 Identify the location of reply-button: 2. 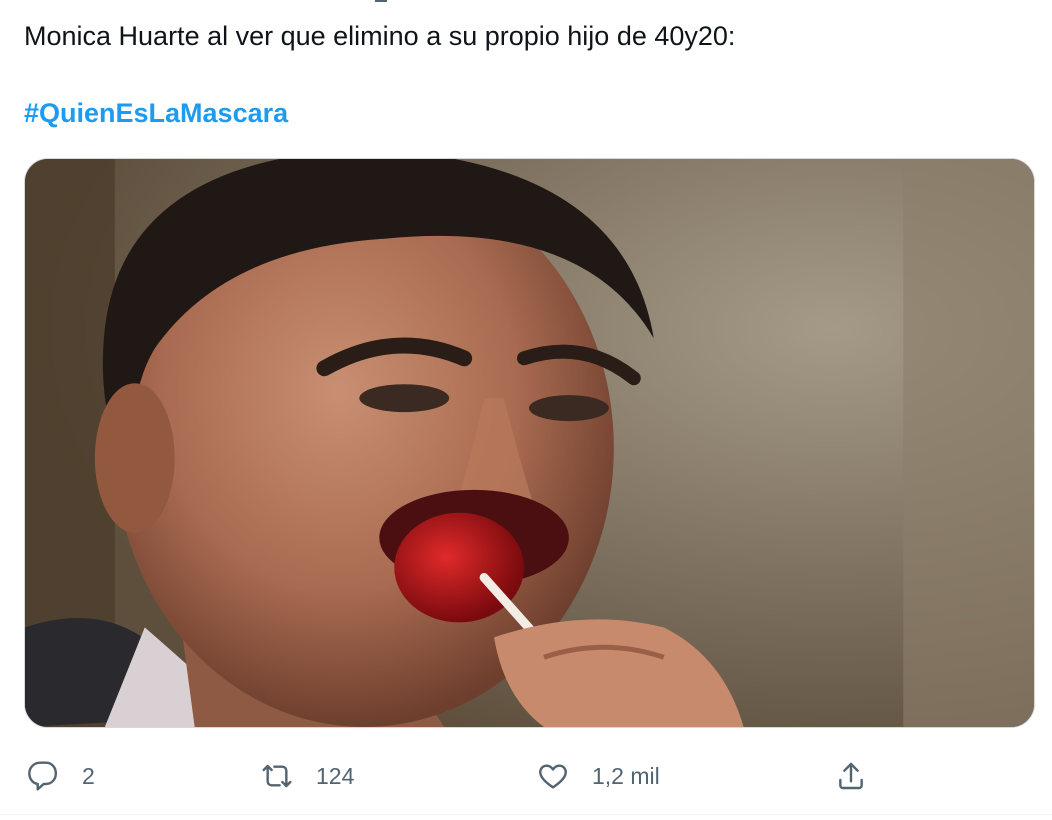
(60, 776).